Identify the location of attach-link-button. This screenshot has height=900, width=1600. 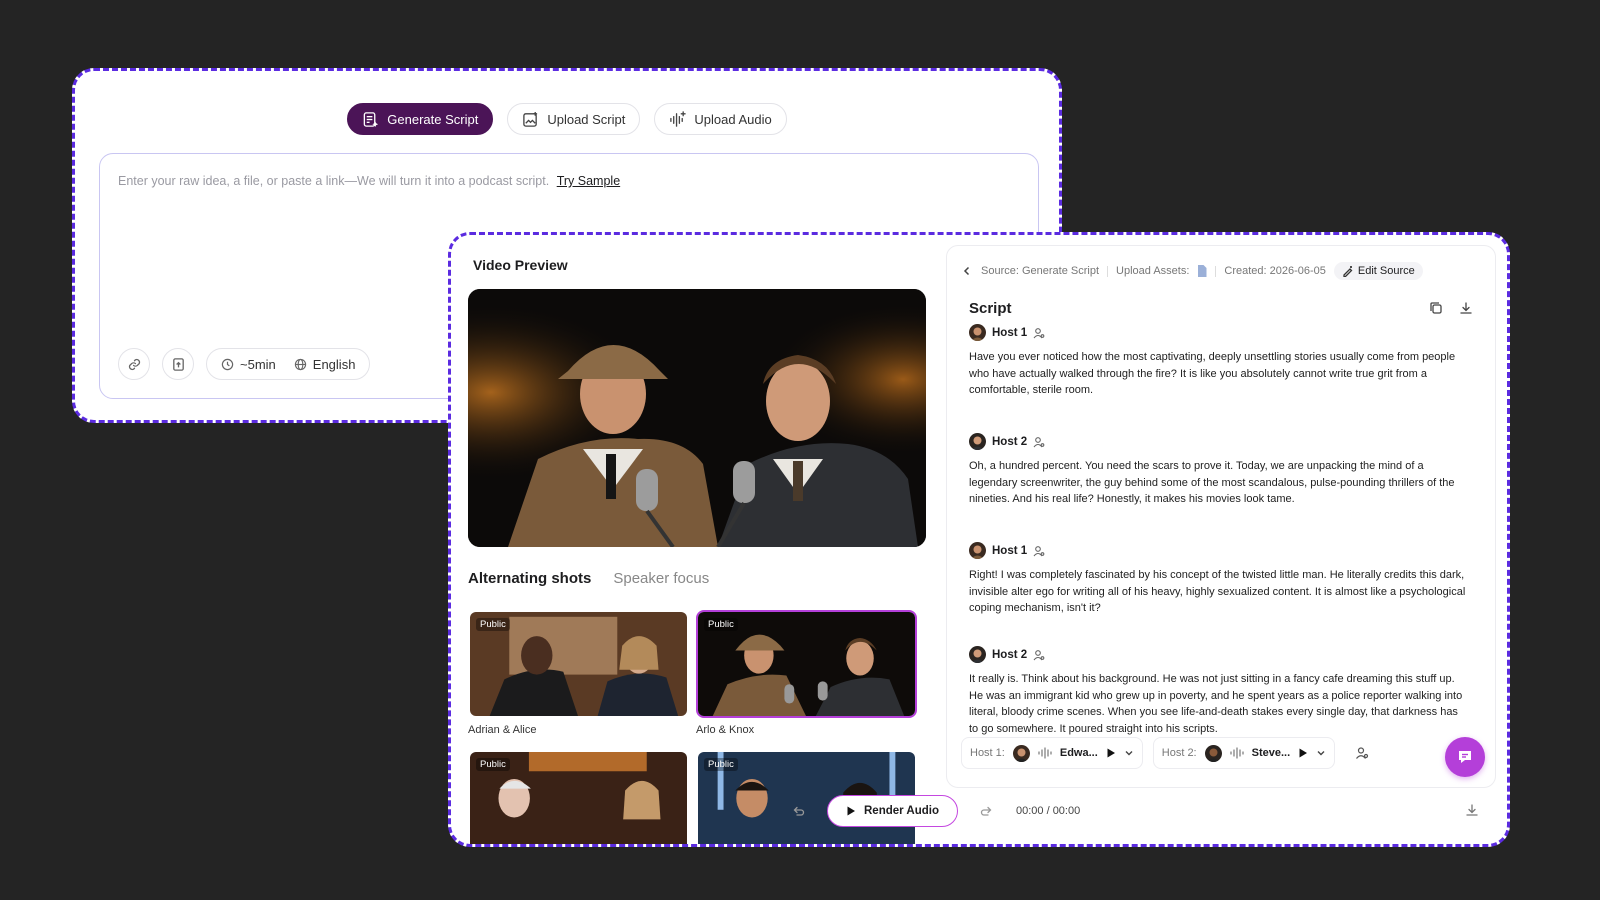
(134, 364).